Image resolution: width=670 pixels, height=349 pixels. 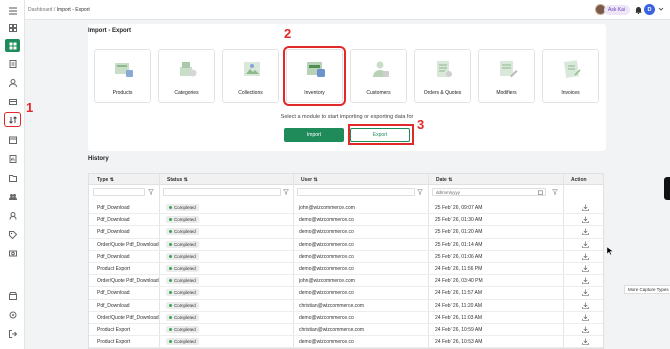 I want to click on module-categories: Categories, so click(x=186, y=76).